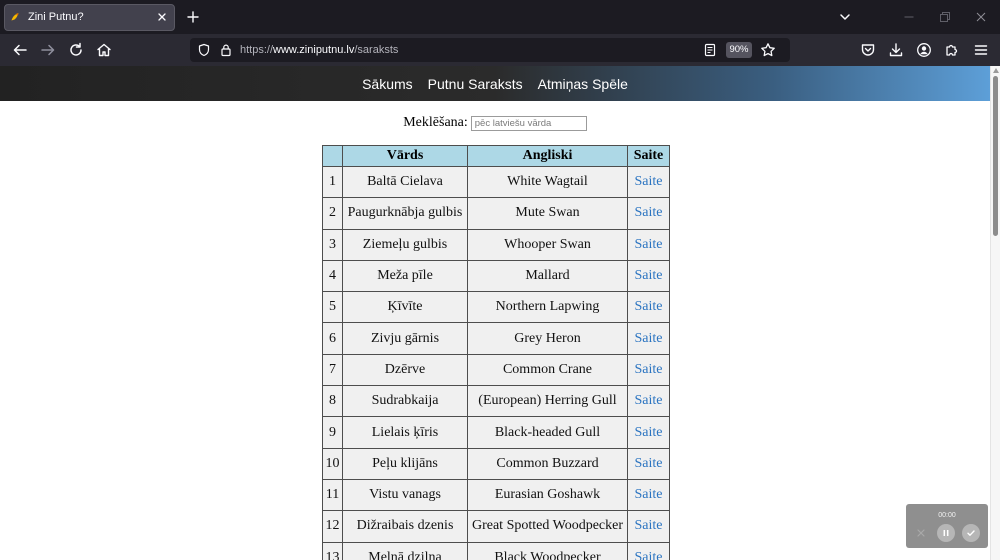 Image resolution: width=1000 pixels, height=560 pixels. I want to click on search-row: Meklēšana:, so click(495, 123).